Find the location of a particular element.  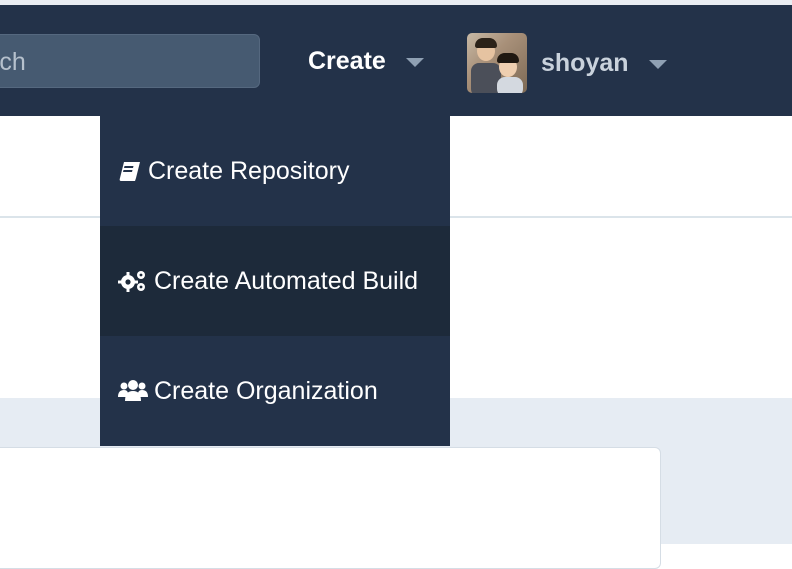

search-input-text: rch is located at coordinates (13, 62).